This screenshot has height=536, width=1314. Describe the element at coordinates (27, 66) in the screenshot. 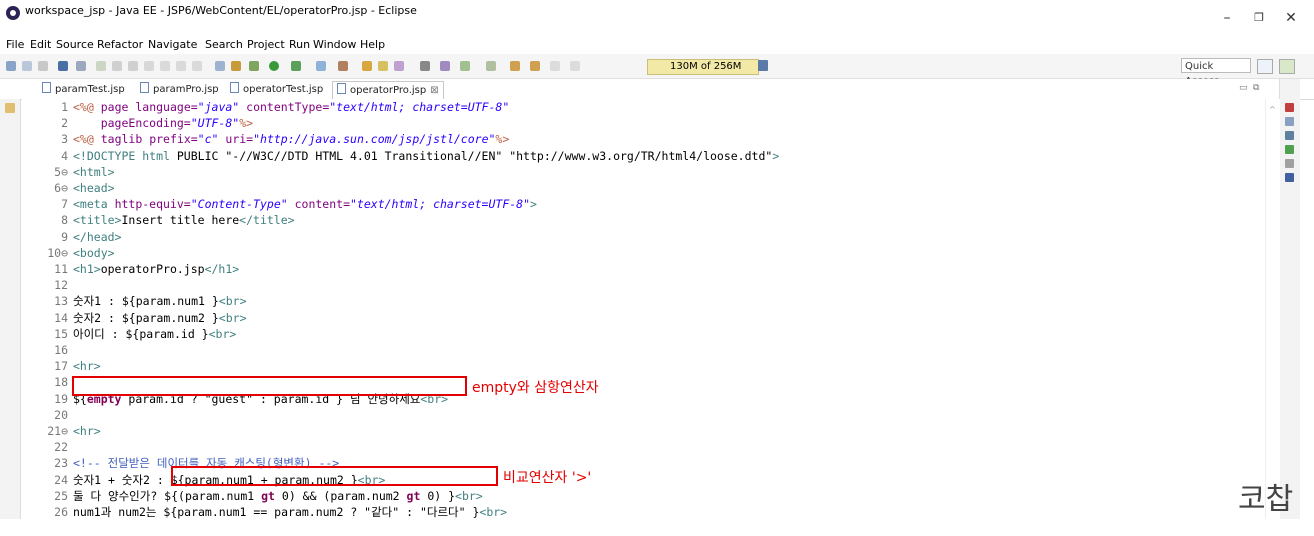

I see `save-icon` at that location.